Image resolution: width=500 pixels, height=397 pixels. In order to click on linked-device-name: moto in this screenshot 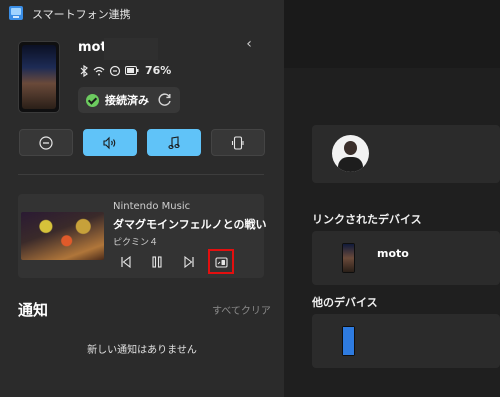, I will do `click(393, 253)`.